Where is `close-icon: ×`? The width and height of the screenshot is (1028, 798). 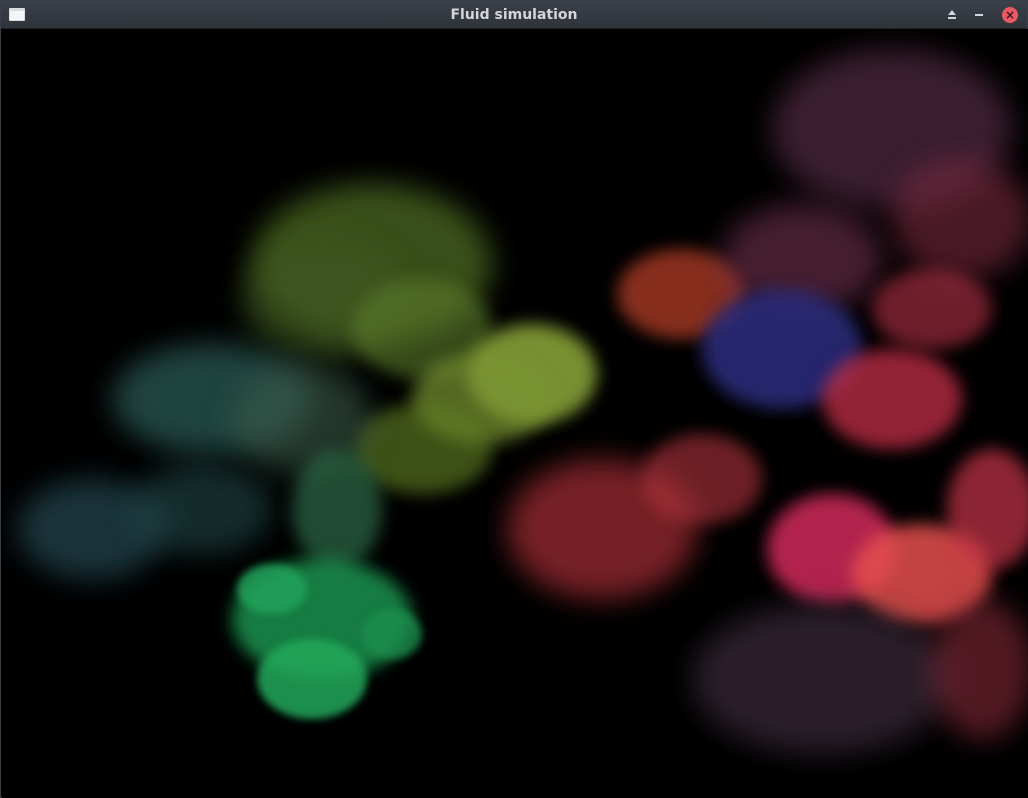
close-icon: × is located at coordinates (1010, 15).